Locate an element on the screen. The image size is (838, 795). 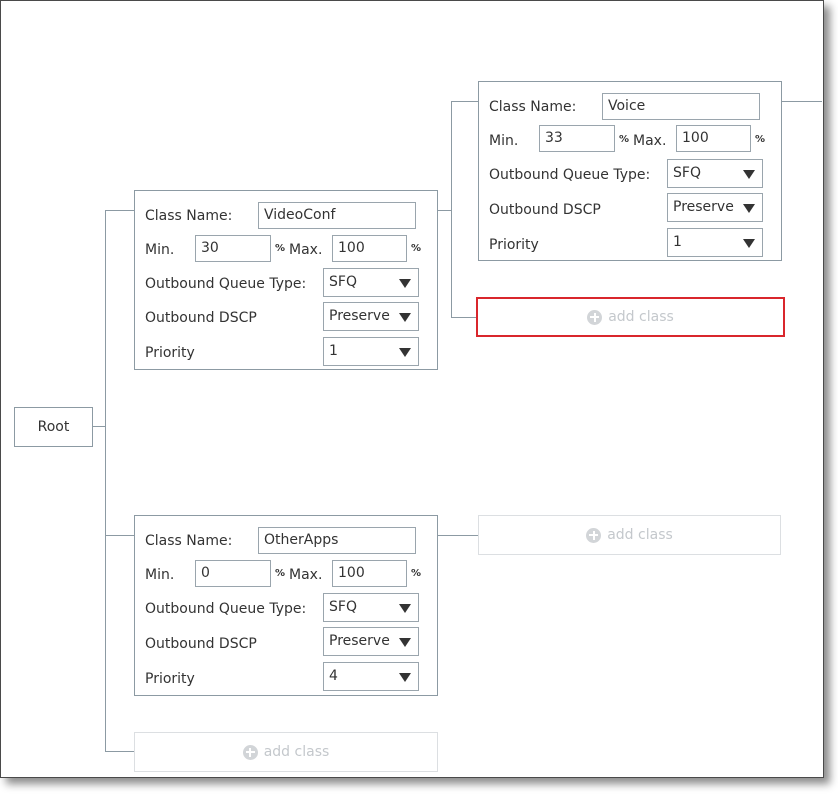
min-input: 33 is located at coordinates (577, 138).